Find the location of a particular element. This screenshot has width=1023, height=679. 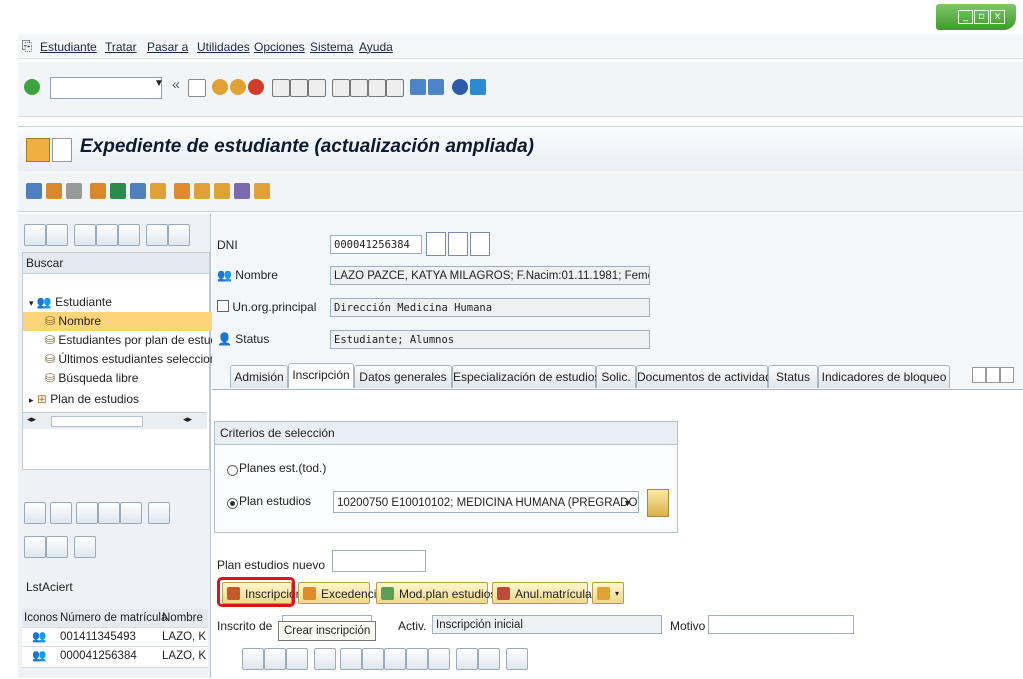

tab-scroll-right-icon is located at coordinates (993, 375).